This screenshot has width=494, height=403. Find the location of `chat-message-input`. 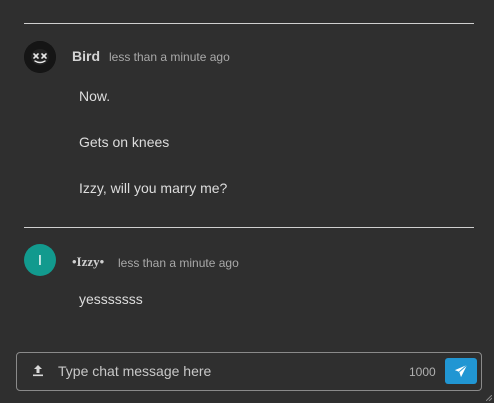

chat-message-input is located at coordinates (223, 371).